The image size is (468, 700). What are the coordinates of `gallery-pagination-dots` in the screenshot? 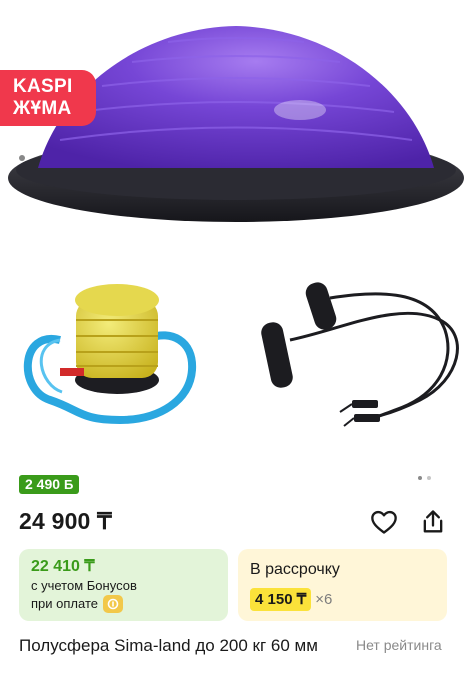 It's located at (424, 478).